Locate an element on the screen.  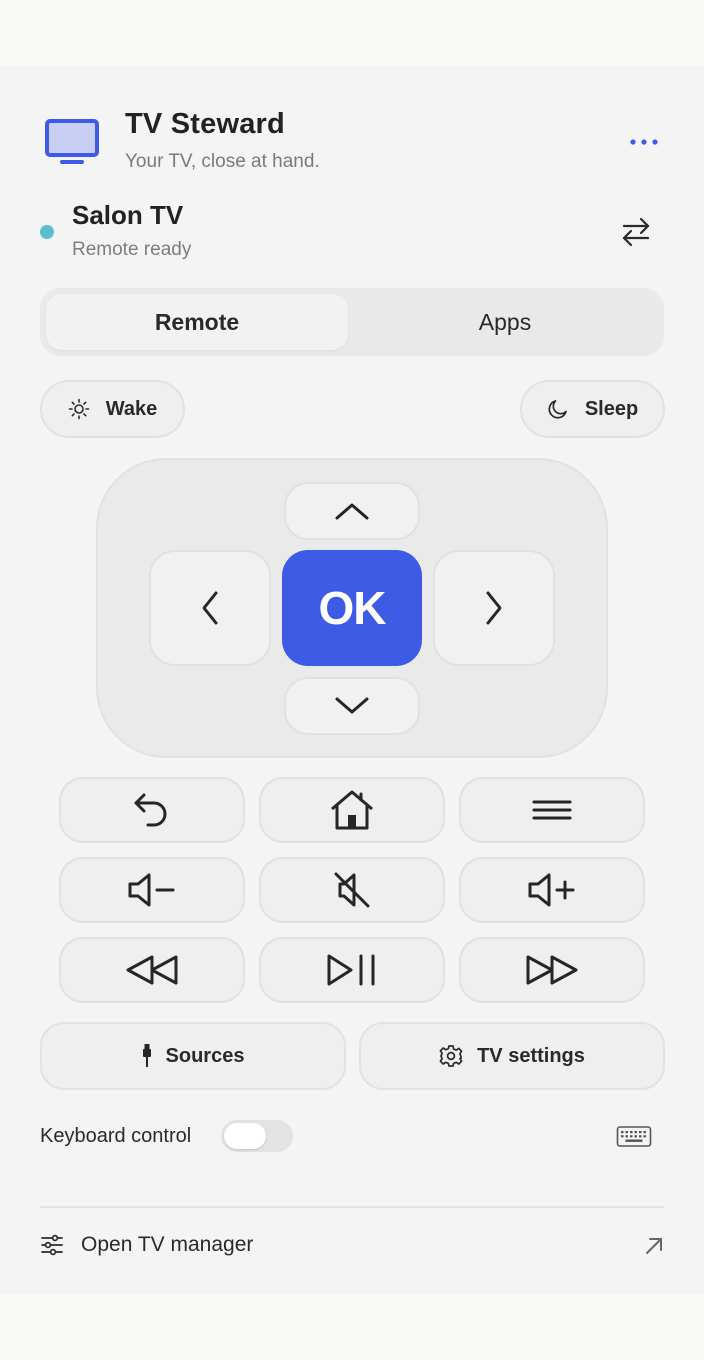
device-name: Salon TV is located at coordinates (128, 215).